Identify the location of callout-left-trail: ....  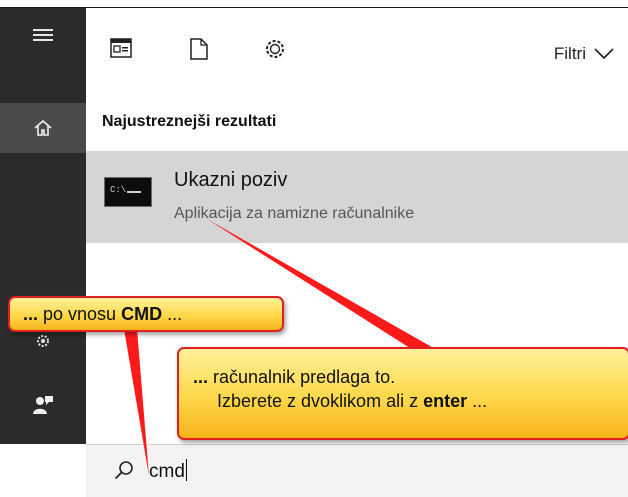
(172, 314).